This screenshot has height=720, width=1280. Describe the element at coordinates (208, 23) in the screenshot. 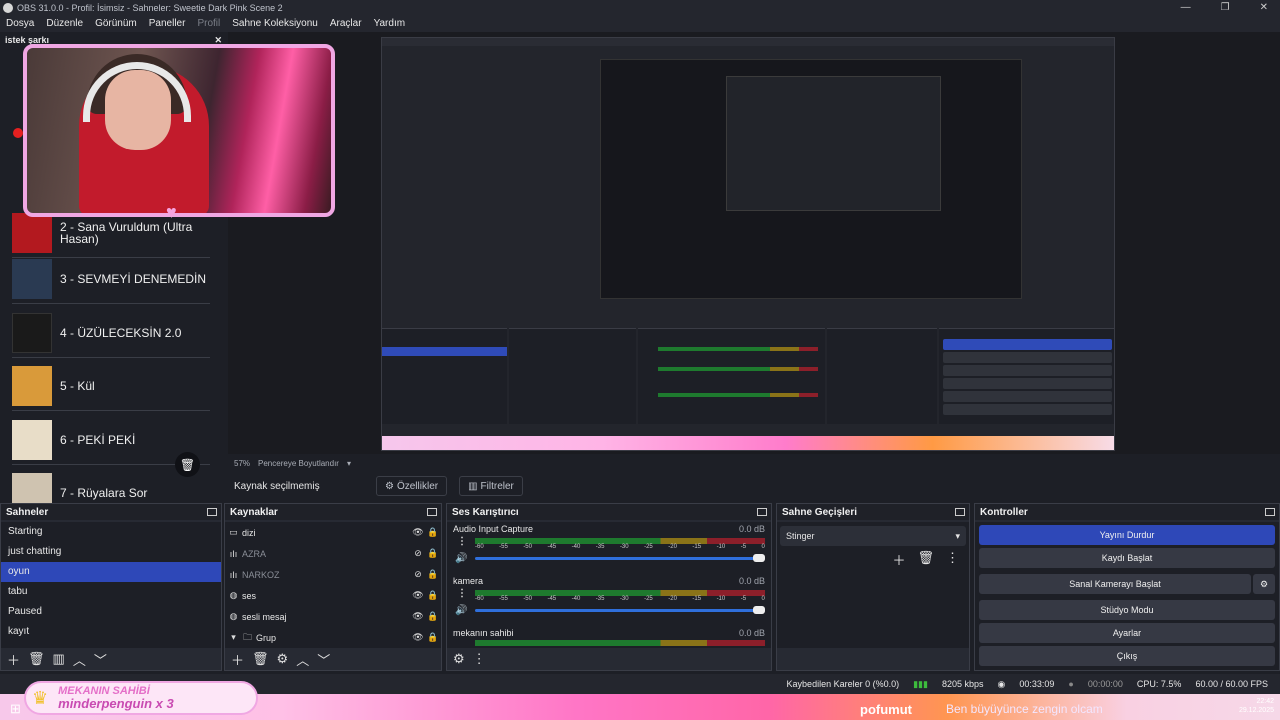

I see `menu-profil: Profil` at that location.